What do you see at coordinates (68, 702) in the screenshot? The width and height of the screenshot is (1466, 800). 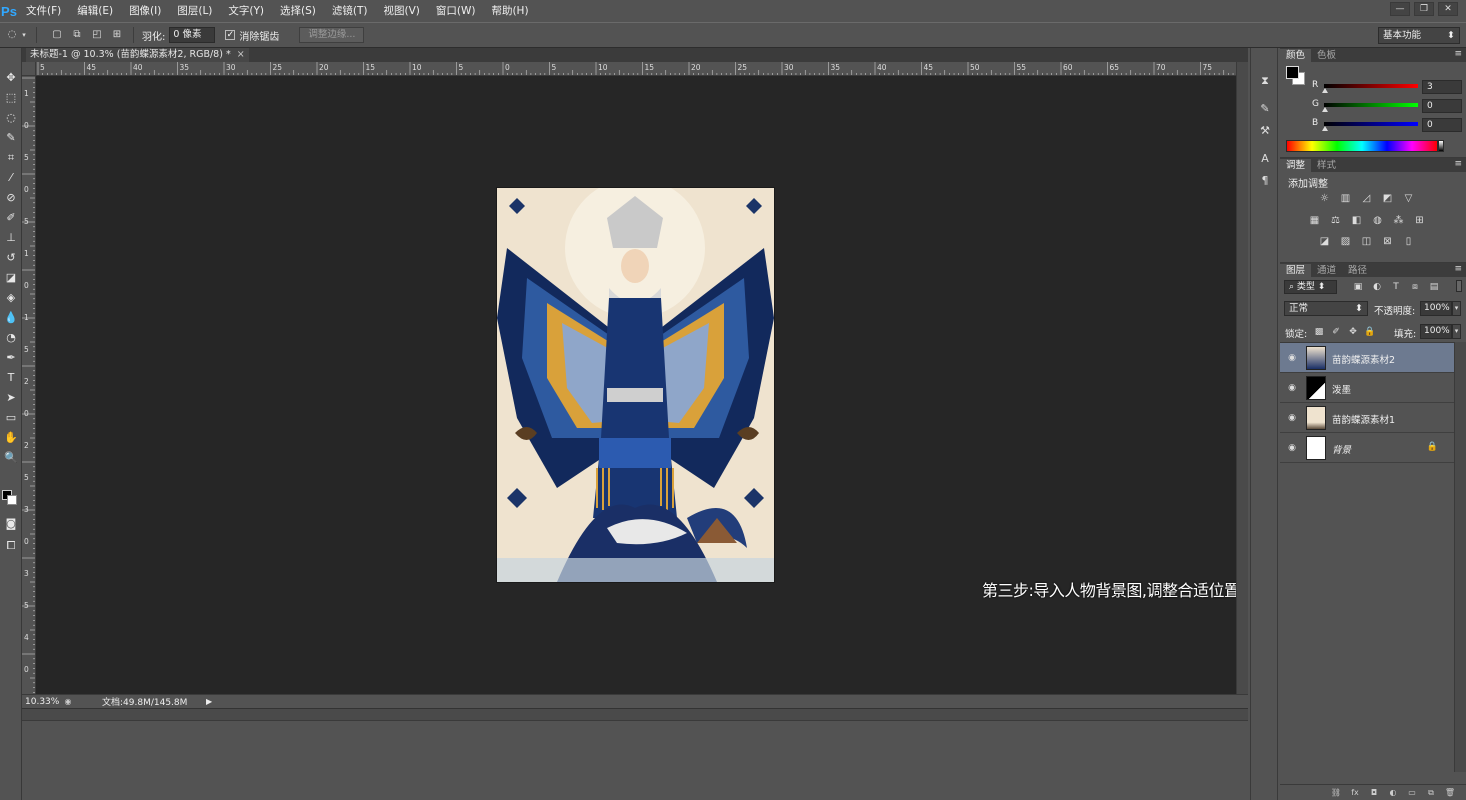 I see `status-share-icon: ◉` at bounding box center [68, 702].